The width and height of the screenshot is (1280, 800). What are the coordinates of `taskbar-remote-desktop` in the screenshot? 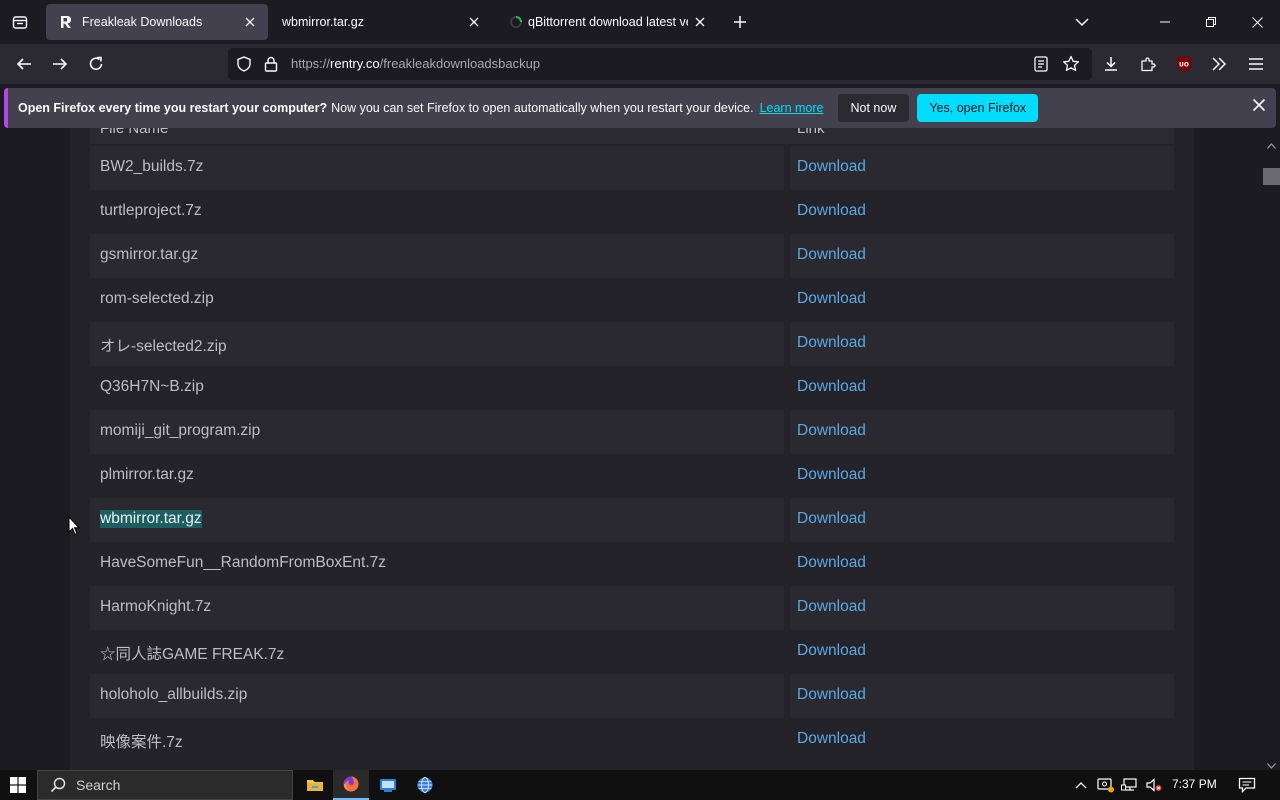 It's located at (388, 785).